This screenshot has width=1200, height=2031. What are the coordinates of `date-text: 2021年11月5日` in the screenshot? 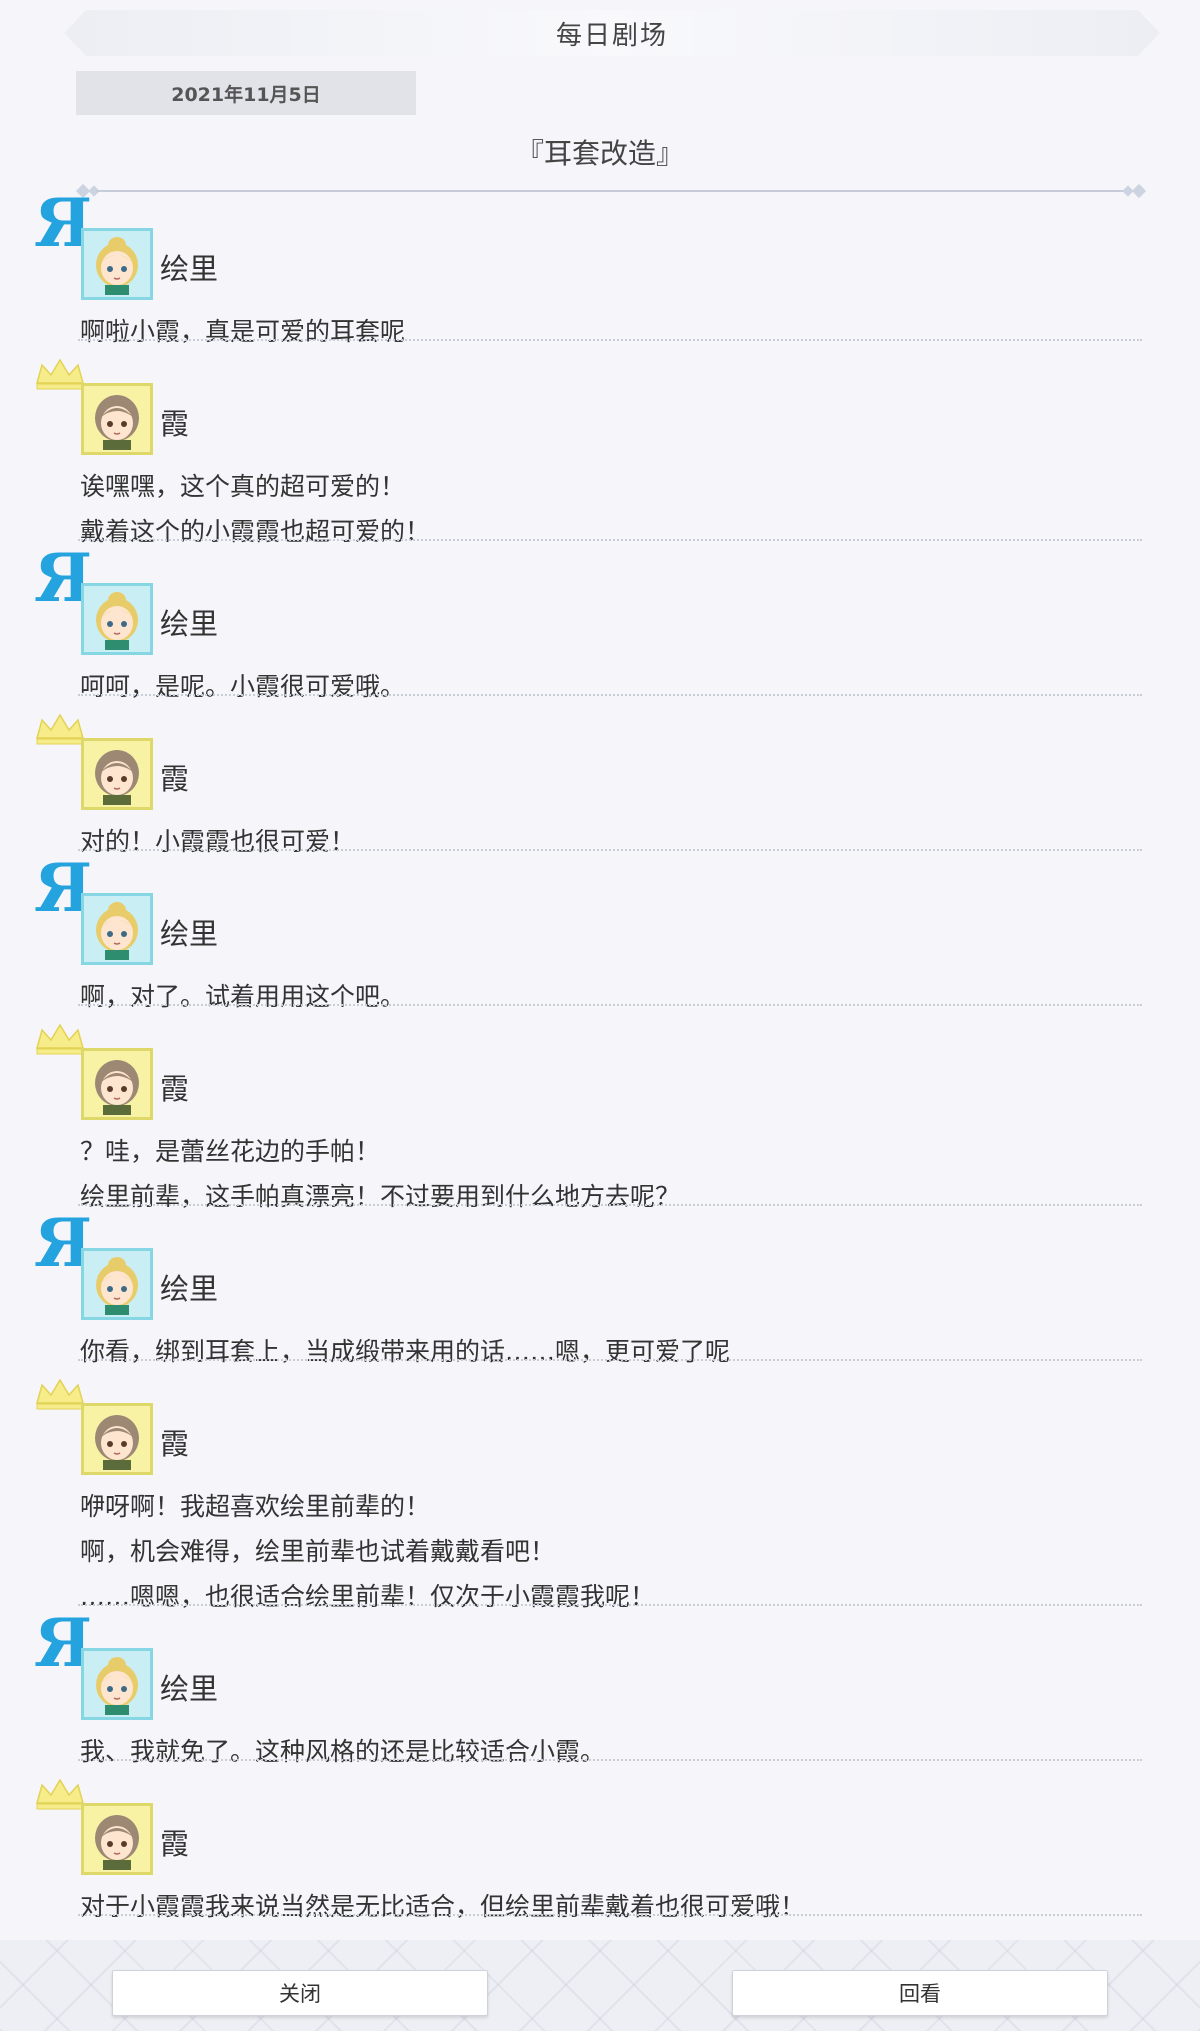 It's located at (246, 94).